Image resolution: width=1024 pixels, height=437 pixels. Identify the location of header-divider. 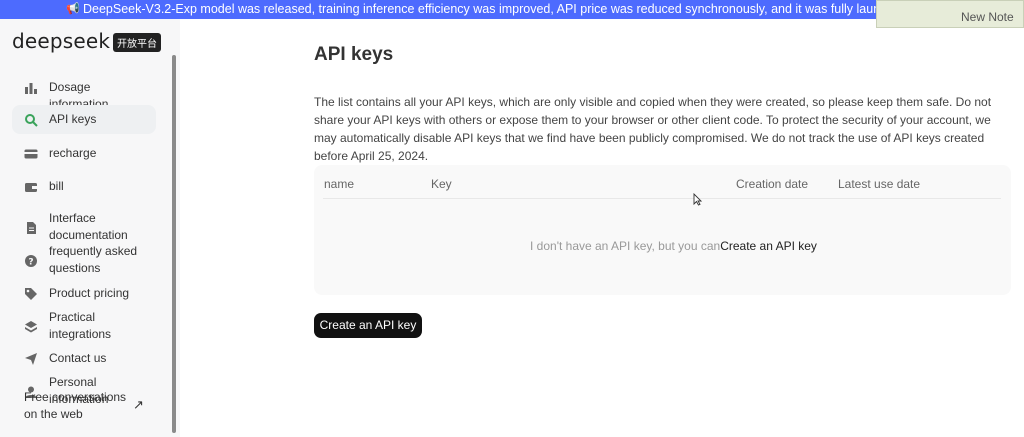
(662, 198).